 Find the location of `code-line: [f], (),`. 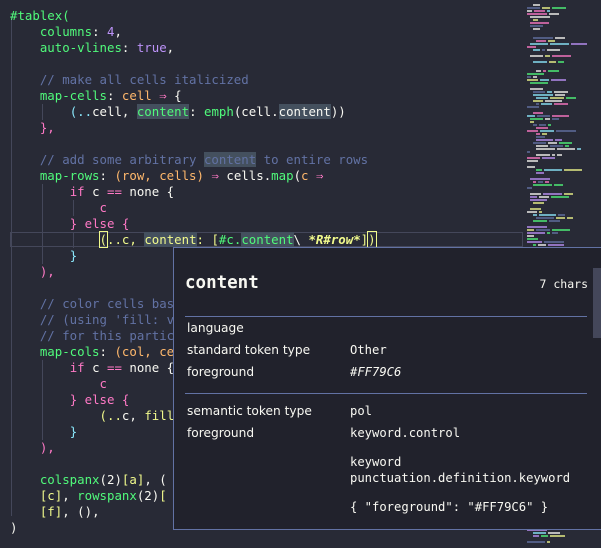

code-line: [f], (), is located at coordinates (55, 512).